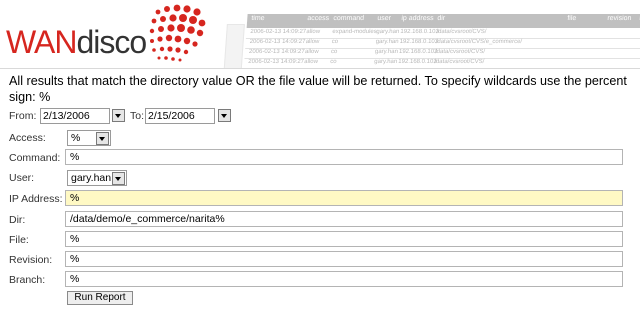  Describe the element at coordinates (89, 138) in the screenshot. I see `access-select: %` at that location.